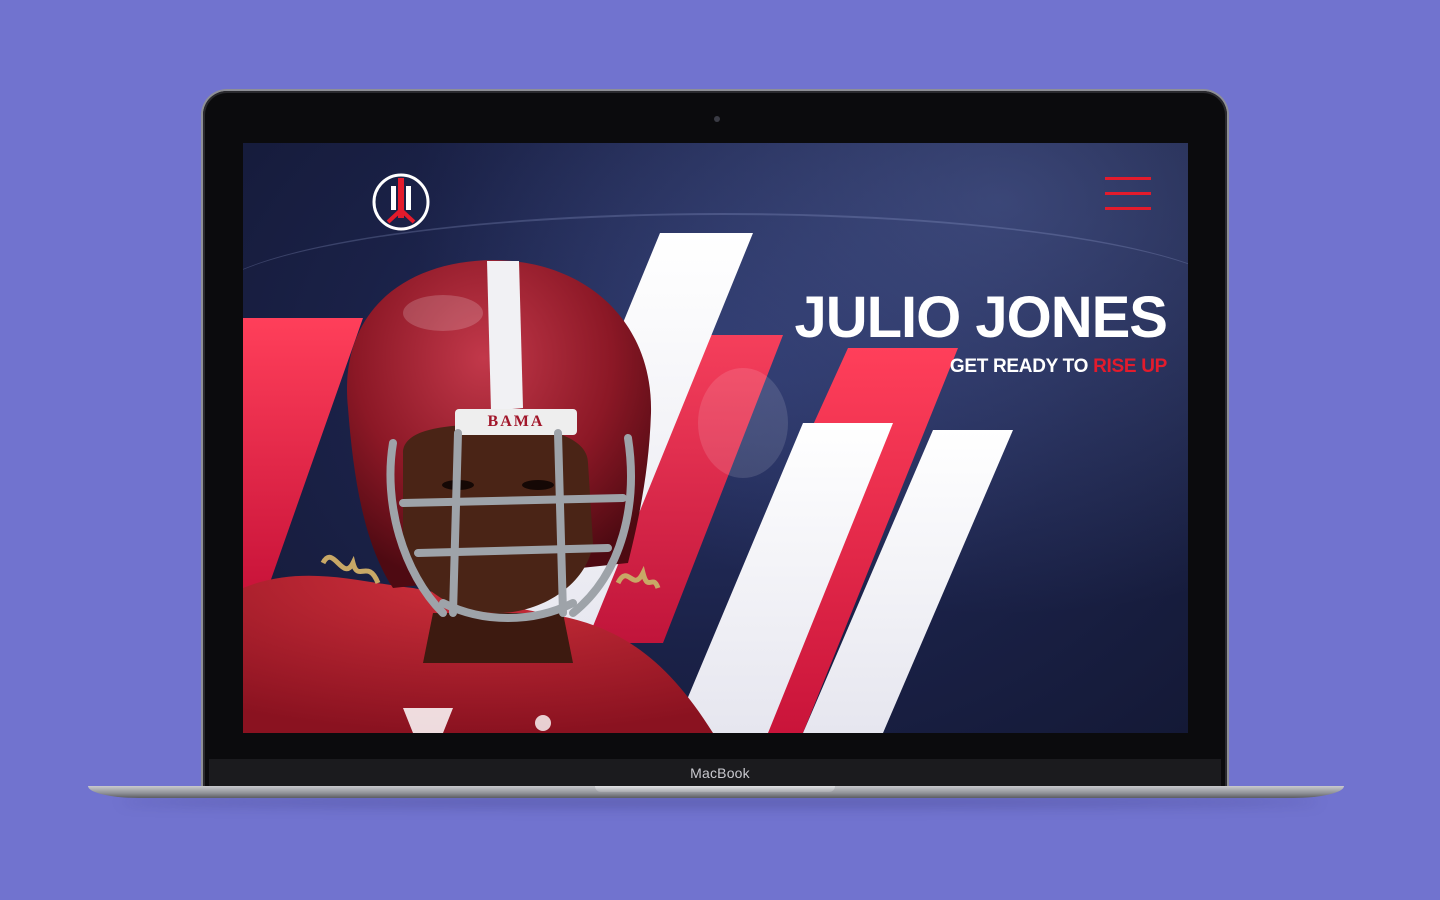  What do you see at coordinates (981, 317) in the screenshot?
I see `hero-title: JULIO JONES` at bounding box center [981, 317].